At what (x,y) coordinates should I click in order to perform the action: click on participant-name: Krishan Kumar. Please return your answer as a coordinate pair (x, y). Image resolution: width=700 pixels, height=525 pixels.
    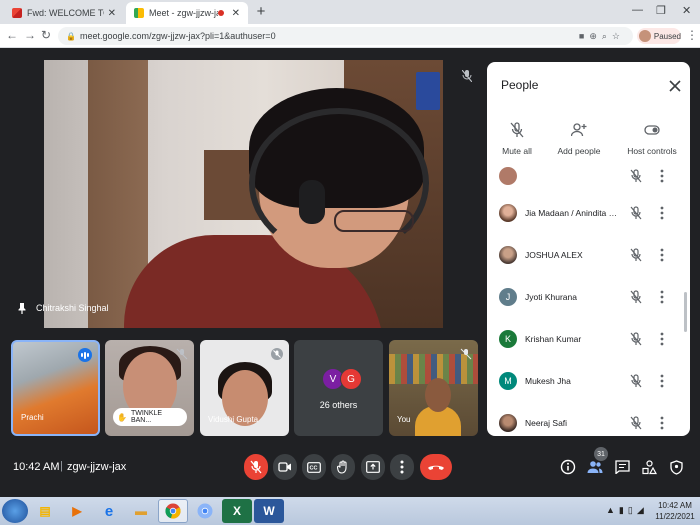
    Looking at the image, I should click on (553, 339).